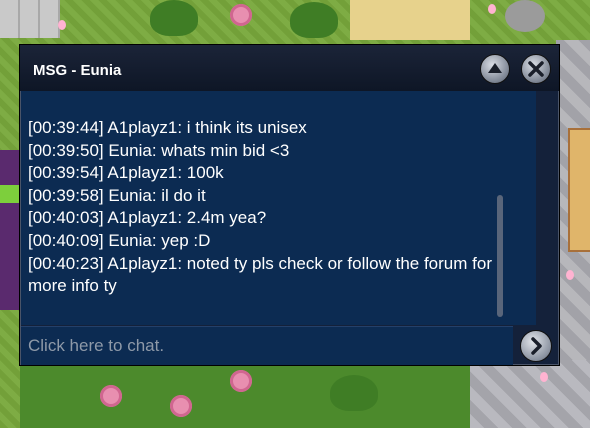 The width and height of the screenshot is (590, 428). What do you see at coordinates (147, 218) in the screenshot?
I see `chat-message: [00:40:03] A1playz1: 2.4m yea?` at bounding box center [147, 218].